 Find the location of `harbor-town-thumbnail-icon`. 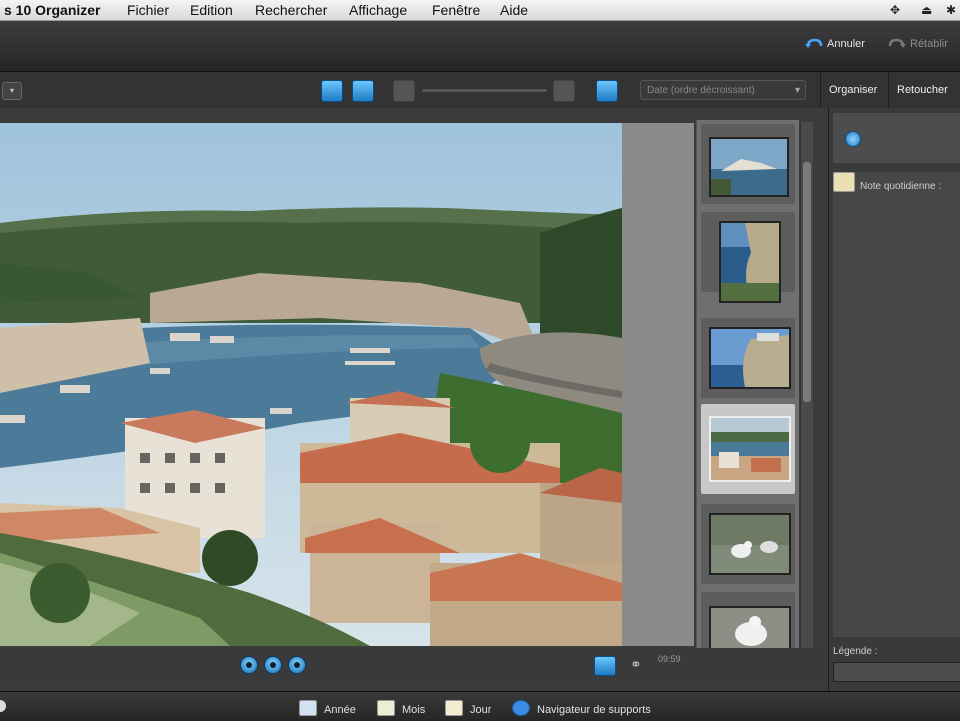

harbor-town-thumbnail-icon is located at coordinates (749, 167).